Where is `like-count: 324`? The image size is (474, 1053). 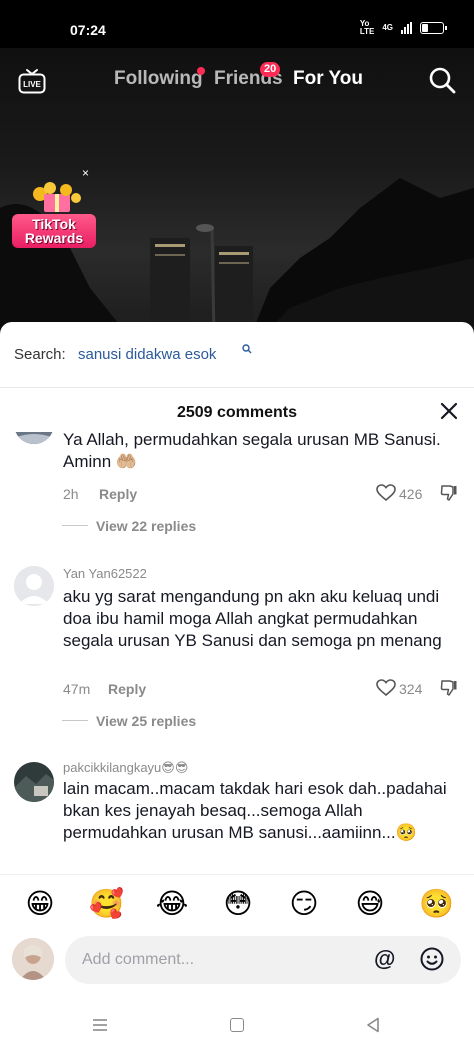
like-count: 324 is located at coordinates (411, 689).